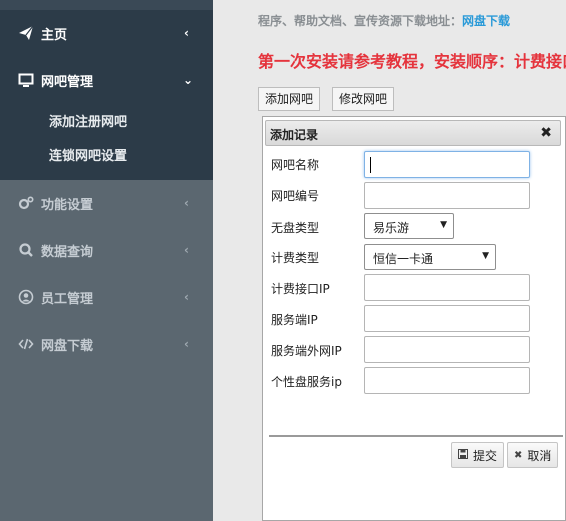 This screenshot has width=566, height=521. What do you see at coordinates (447, 349) in the screenshot?
I see `server-external-ip-input` at bounding box center [447, 349].